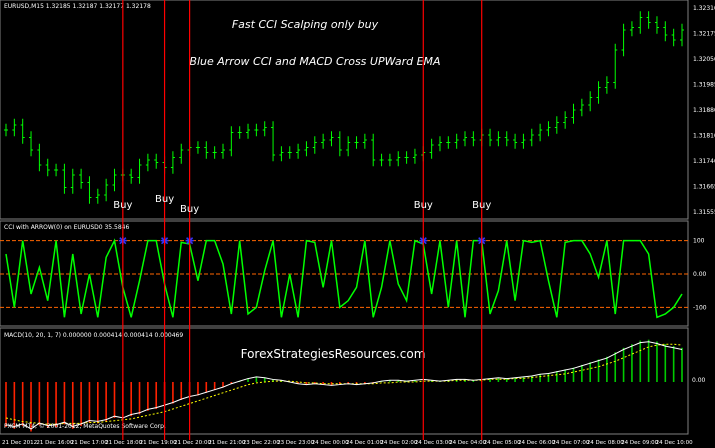 This screenshot has height=448, width=715. Describe the element at coordinates (704, 161) in the screenshot. I see `price-tick-label: 1.31740` at that location.